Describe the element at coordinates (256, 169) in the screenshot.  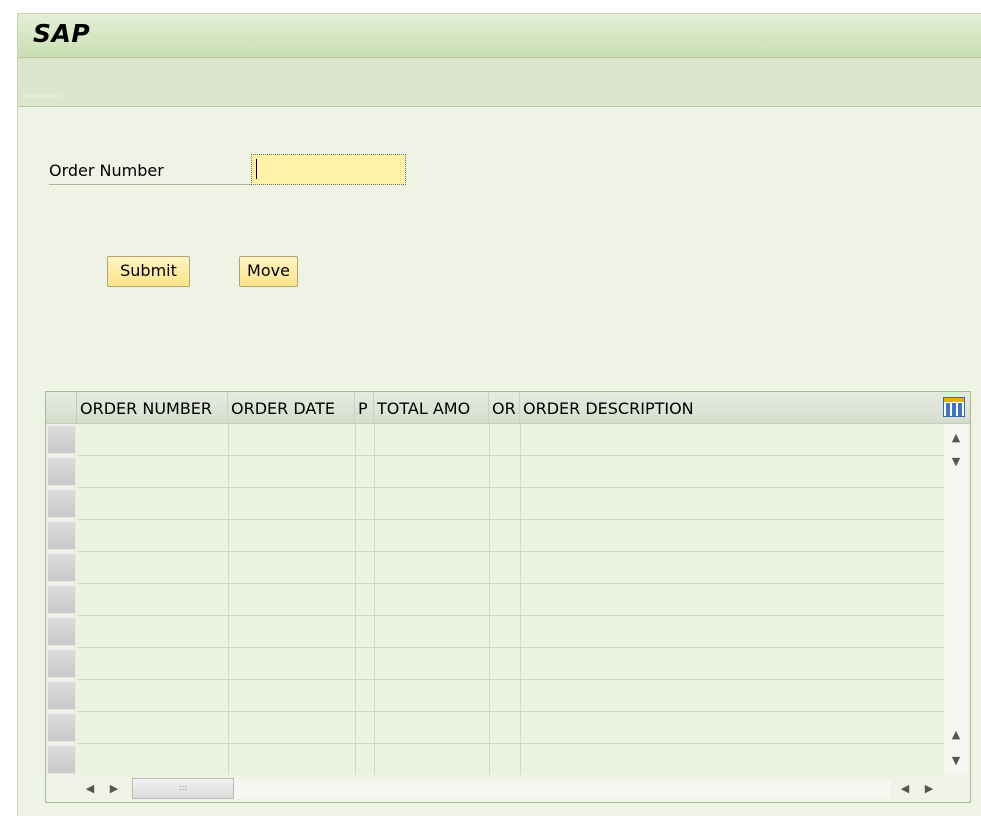
I see `text-cursor` at that location.